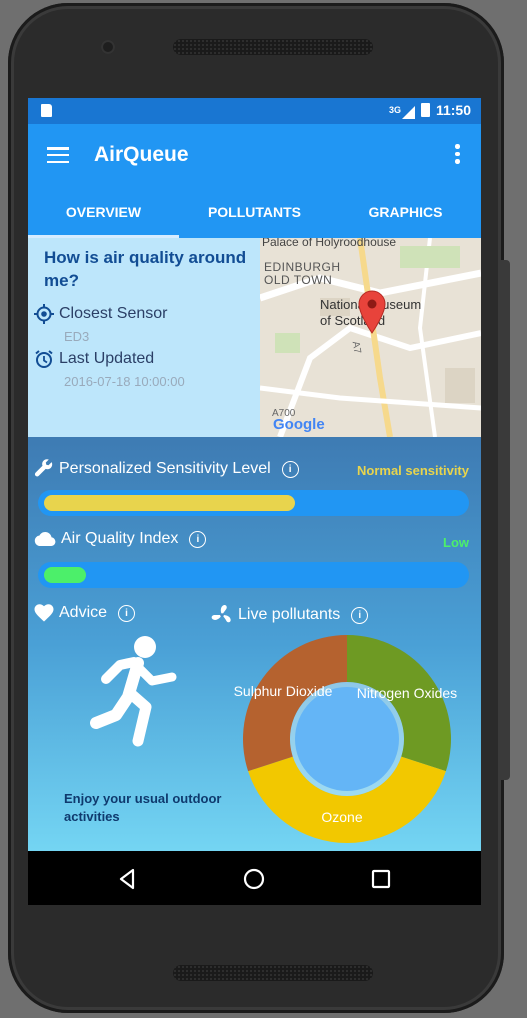  What do you see at coordinates (329, 243) in the screenshot?
I see `map-label-palace: Palace of Holyroodhouse` at bounding box center [329, 243].